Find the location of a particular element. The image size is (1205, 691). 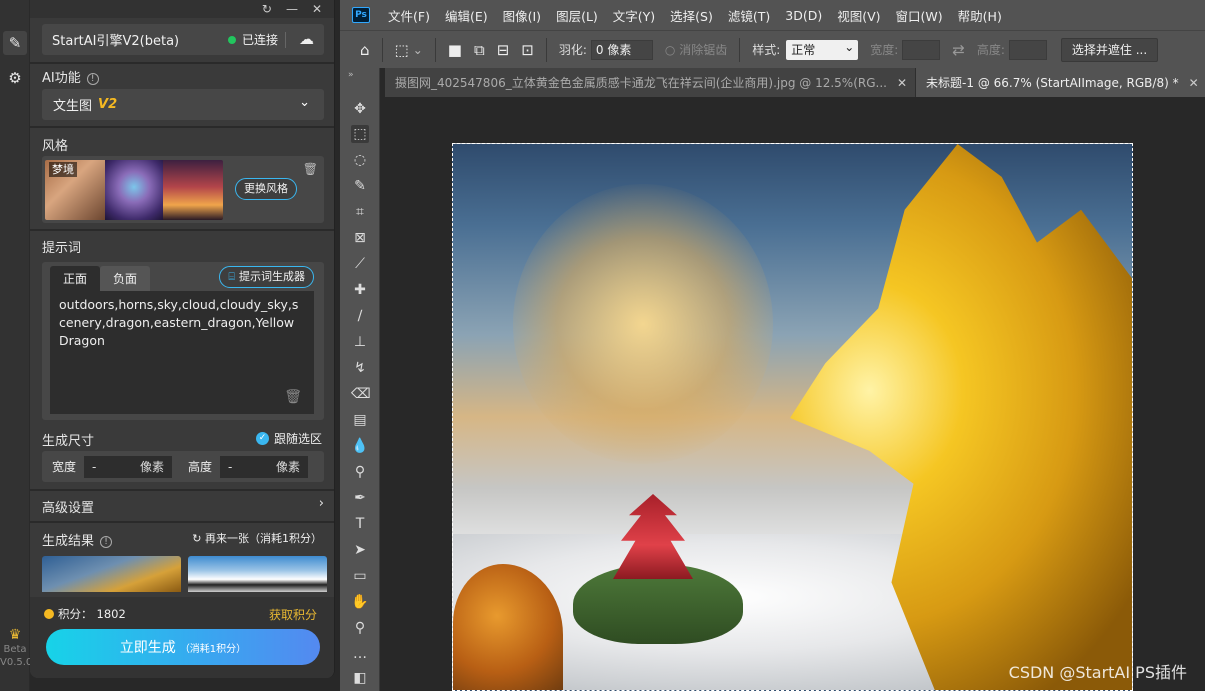

doc-tab-2: 未标题-1 @ 66.7% (StartAIImage, RGB/8) * ✕ is located at coordinates (1060, 82).